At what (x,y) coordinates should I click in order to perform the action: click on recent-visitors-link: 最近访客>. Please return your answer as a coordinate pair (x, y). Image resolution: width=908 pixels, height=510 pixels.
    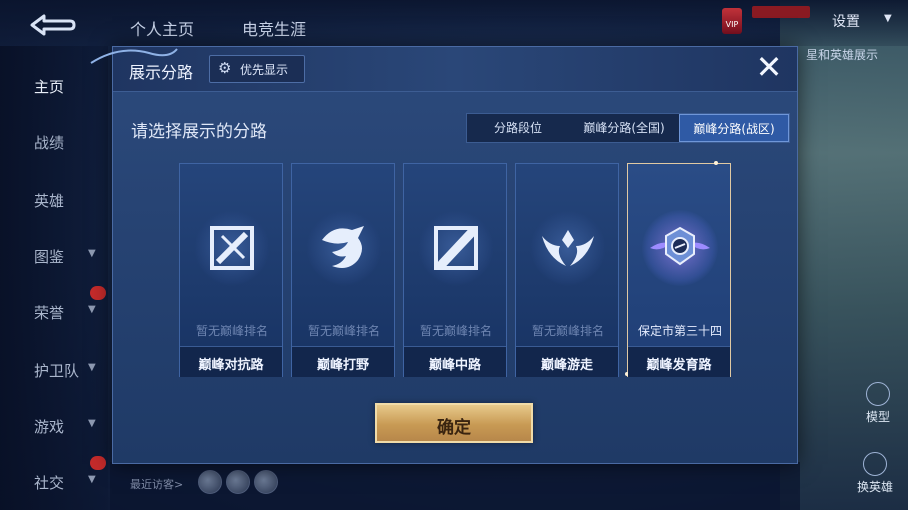
    Looking at the image, I should click on (156, 484).